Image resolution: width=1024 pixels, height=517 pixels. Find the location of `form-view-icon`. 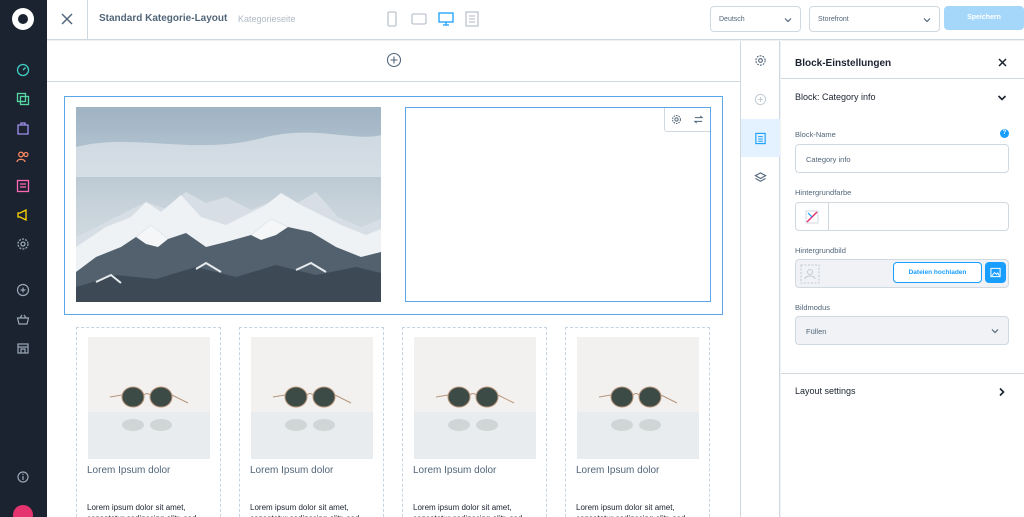

form-view-icon is located at coordinates (472, 19).